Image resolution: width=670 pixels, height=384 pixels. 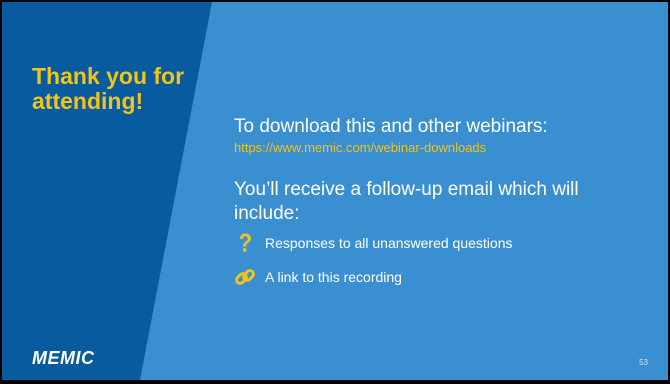 What do you see at coordinates (360, 147) in the screenshot?
I see `webinar-downloads-link: https://www.memic.com/webinar-downloads` at bounding box center [360, 147].